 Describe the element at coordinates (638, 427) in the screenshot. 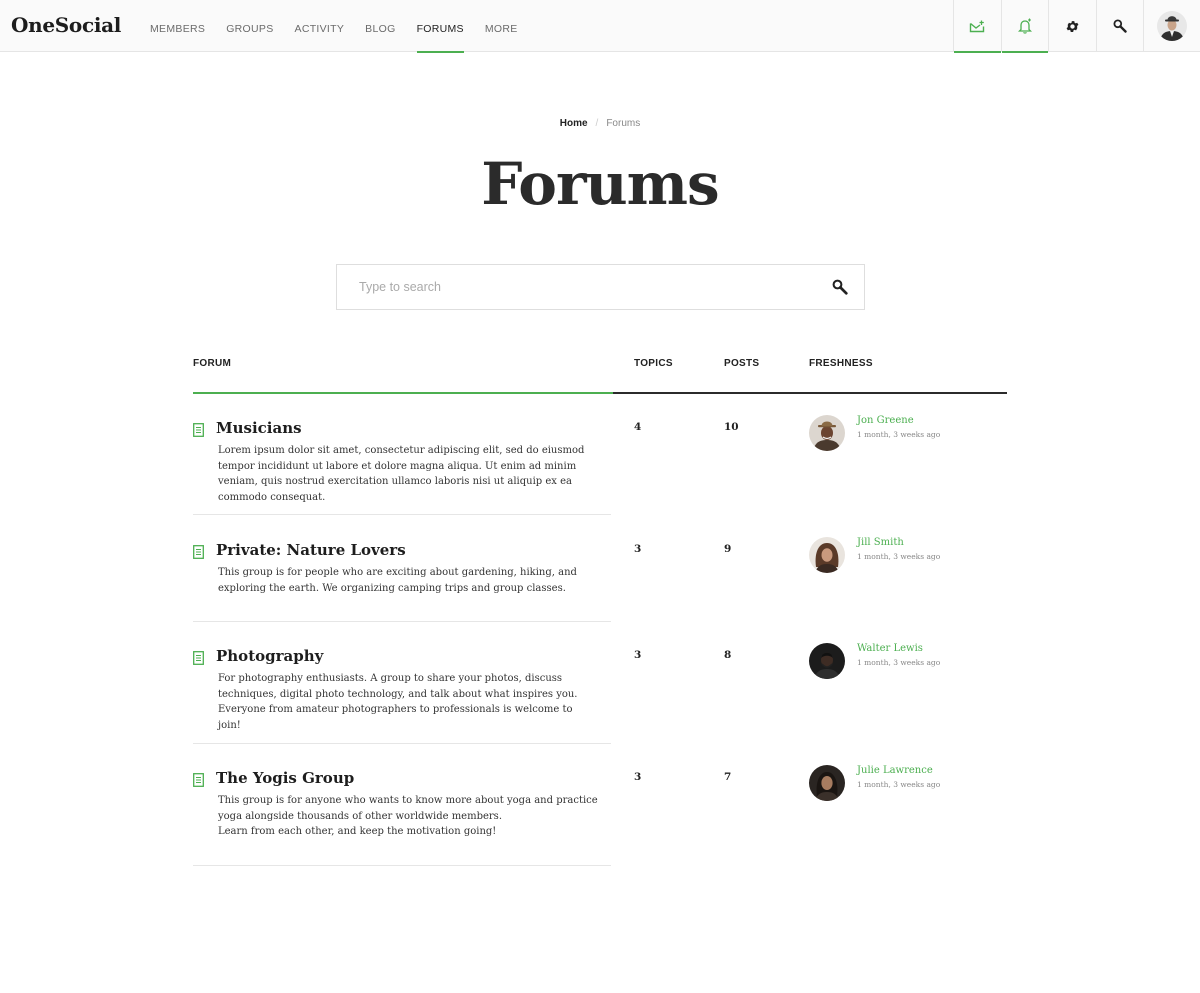

I see `topics-count: 4` at that location.